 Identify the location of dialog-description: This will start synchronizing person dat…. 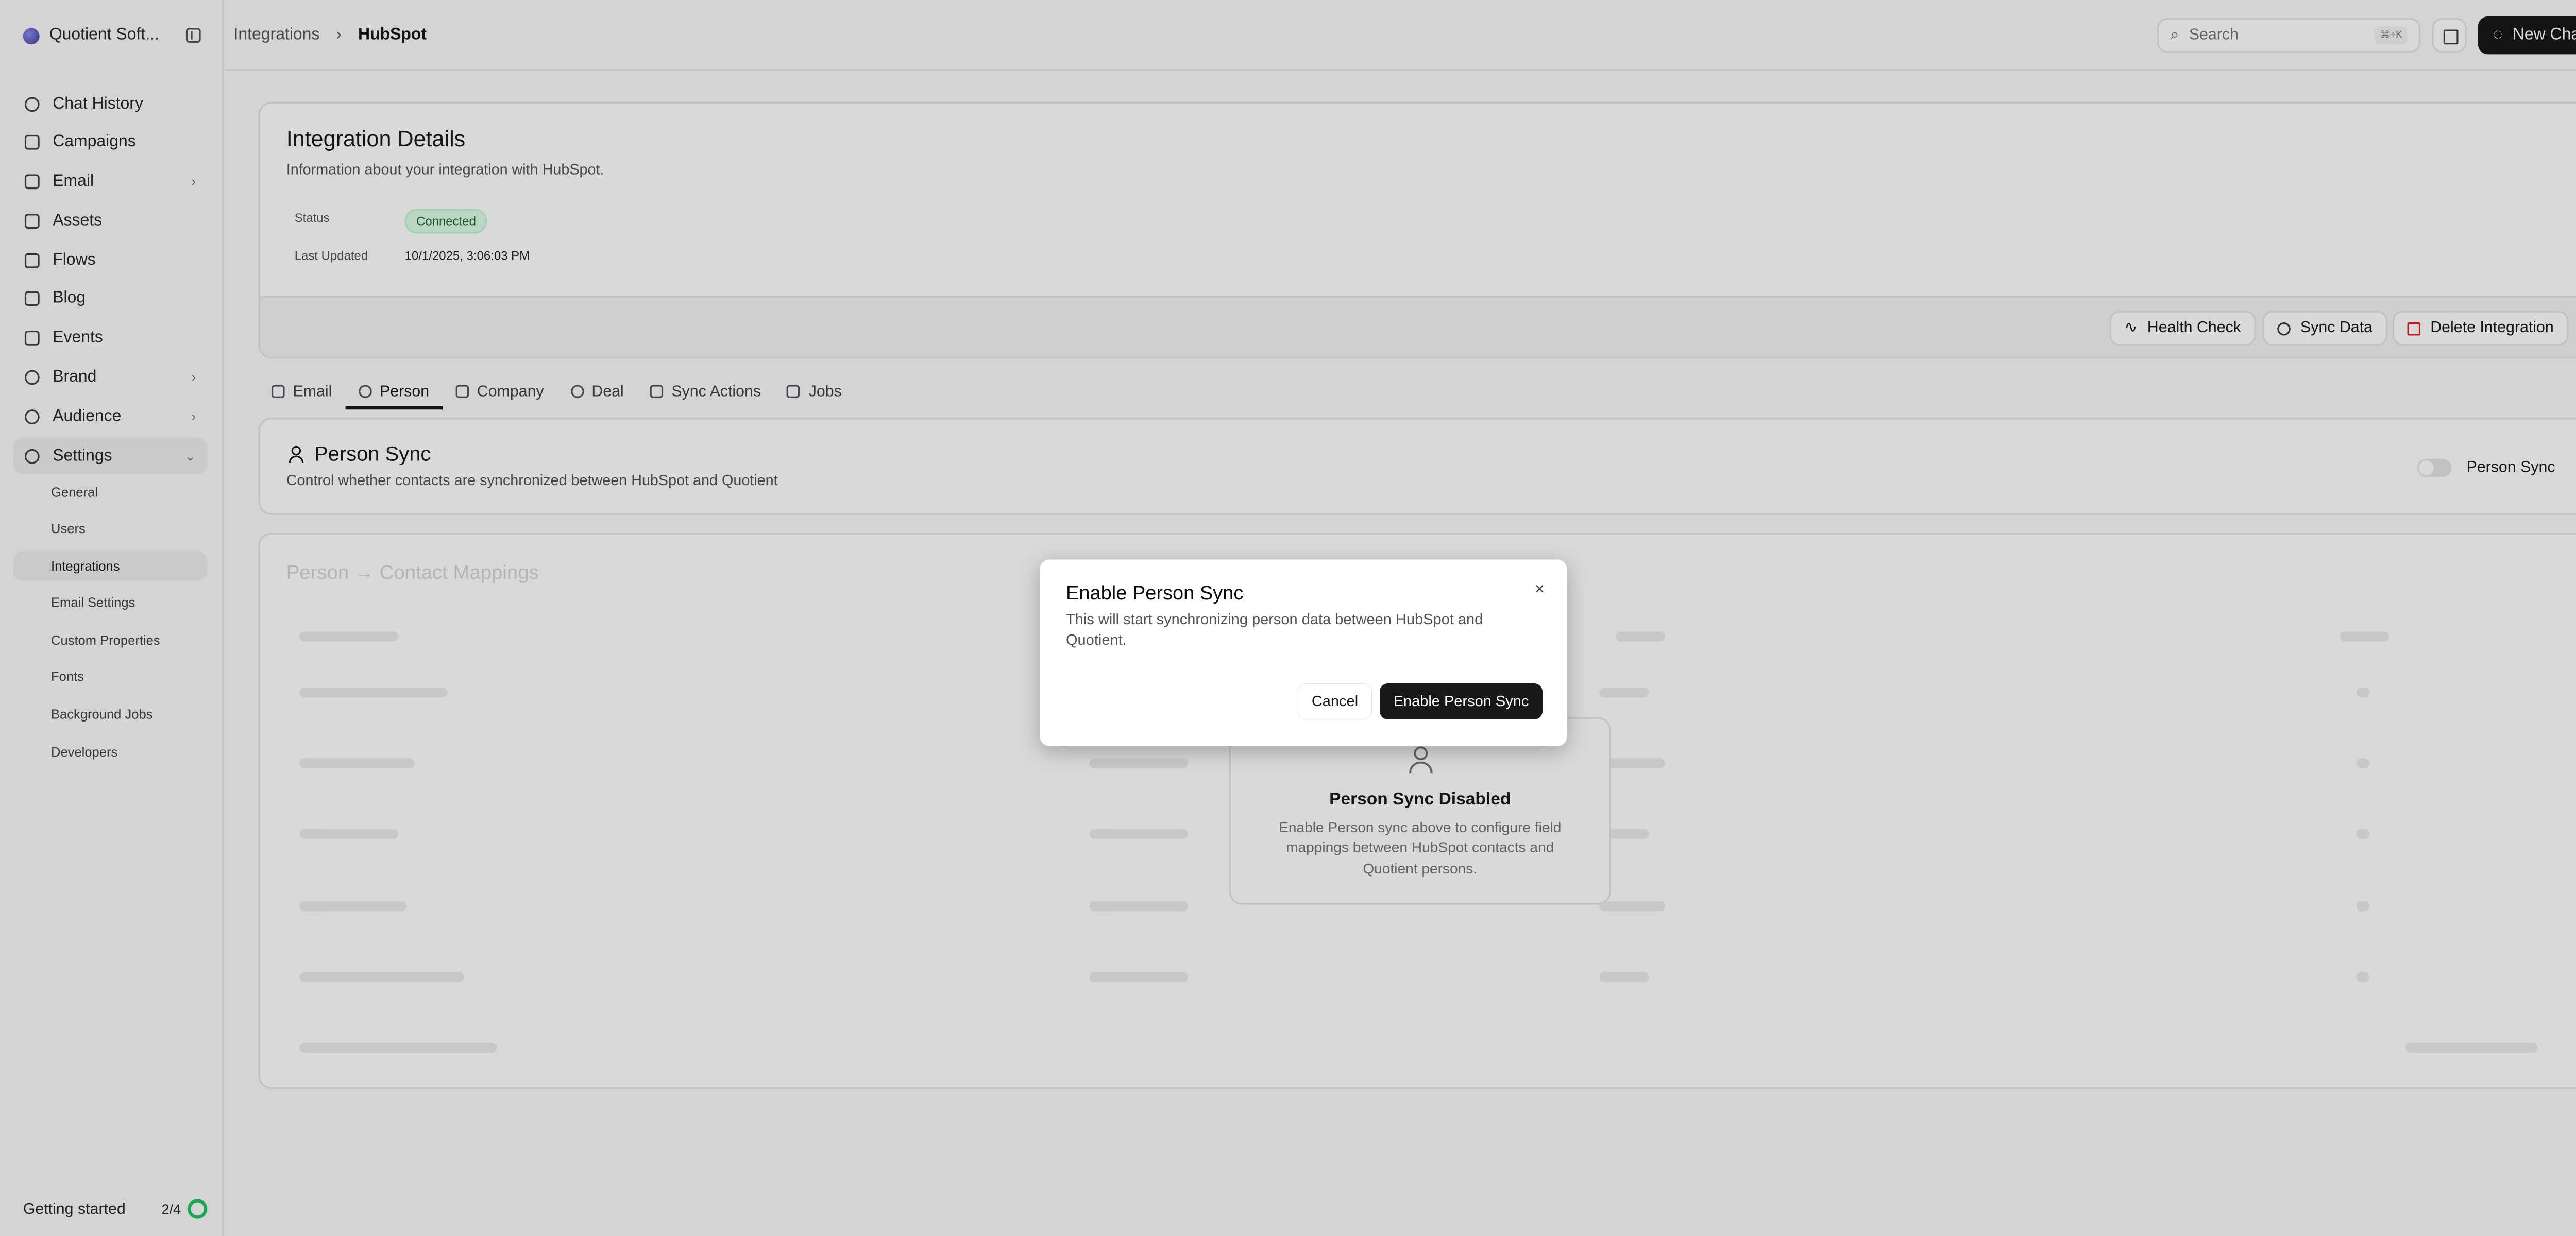
(1274, 630).